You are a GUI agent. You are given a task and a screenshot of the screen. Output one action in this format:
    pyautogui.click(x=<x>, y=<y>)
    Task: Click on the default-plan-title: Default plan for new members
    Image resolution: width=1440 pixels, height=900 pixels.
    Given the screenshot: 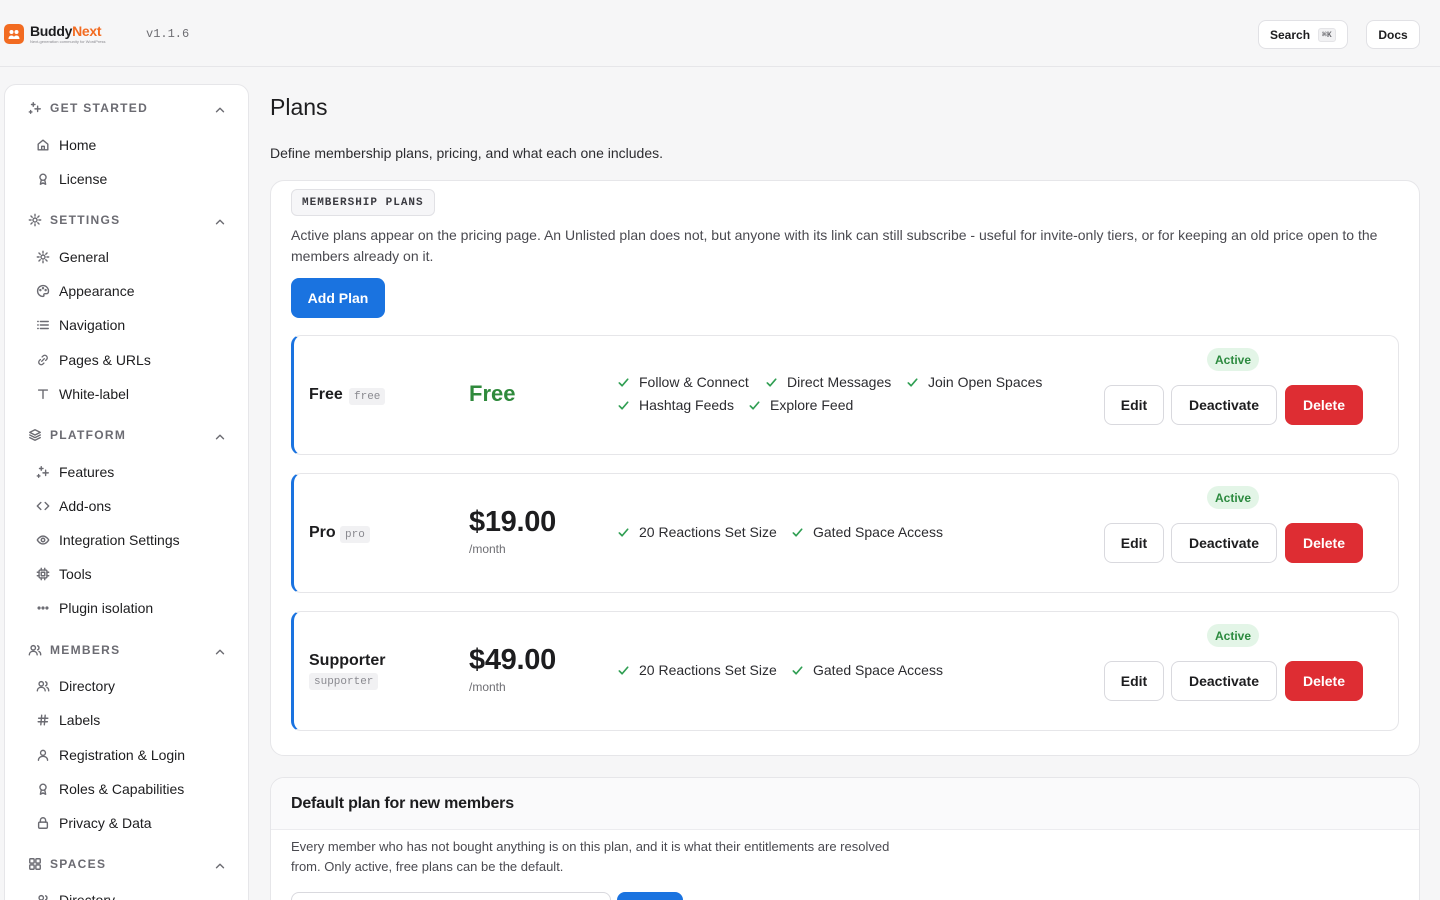 What is the action you would take?
    pyautogui.click(x=402, y=803)
    